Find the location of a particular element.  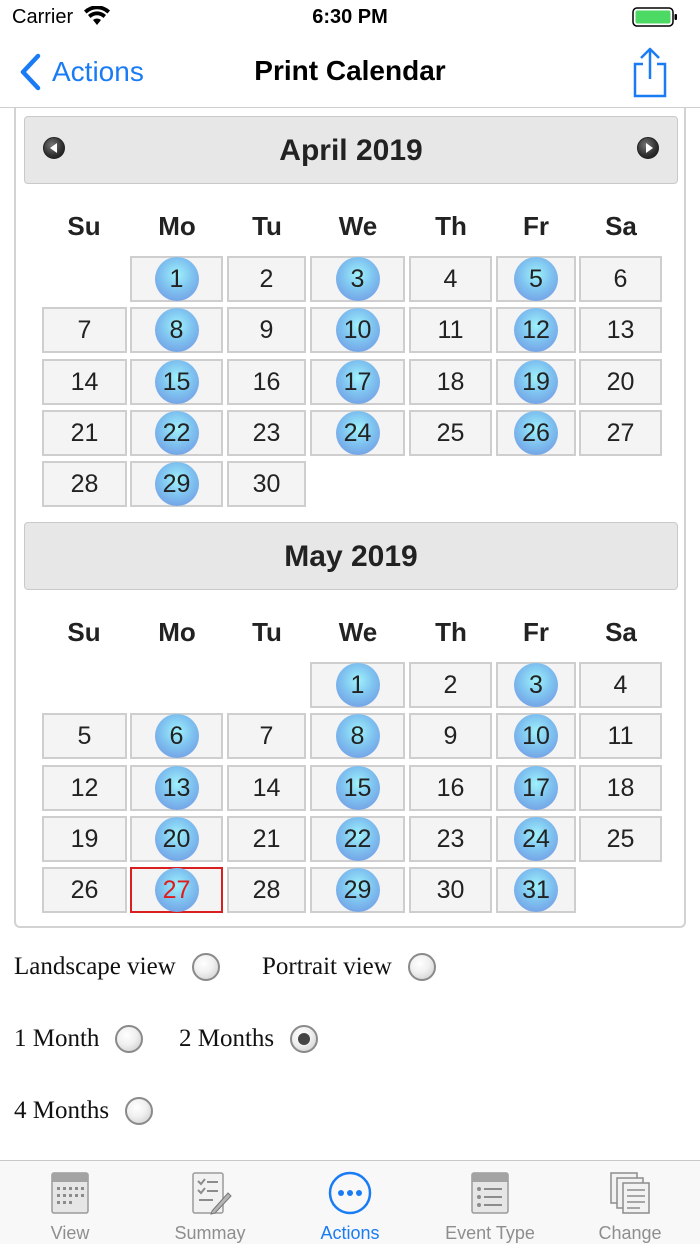

calendar-day: 31 is located at coordinates (536, 890).